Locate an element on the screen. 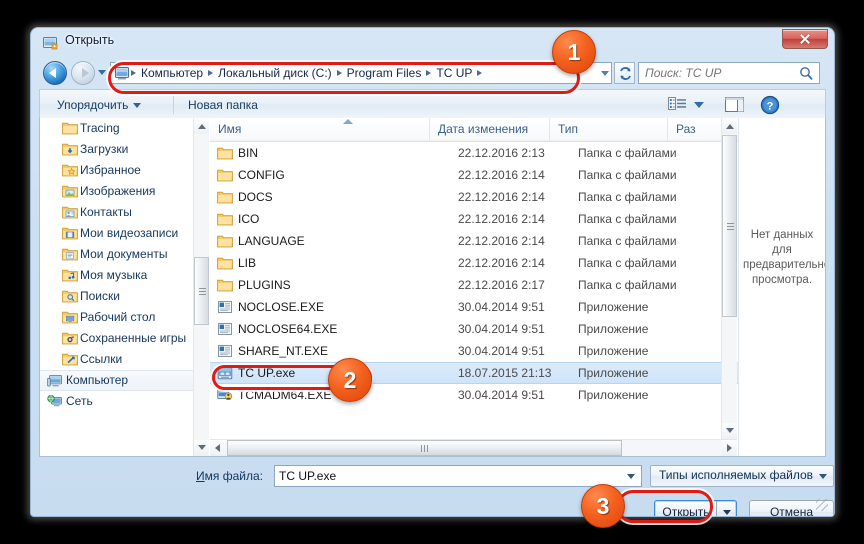 The image size is (864, 544). sidebar-item-12: Компьютер is located at coordinates (124, 380).